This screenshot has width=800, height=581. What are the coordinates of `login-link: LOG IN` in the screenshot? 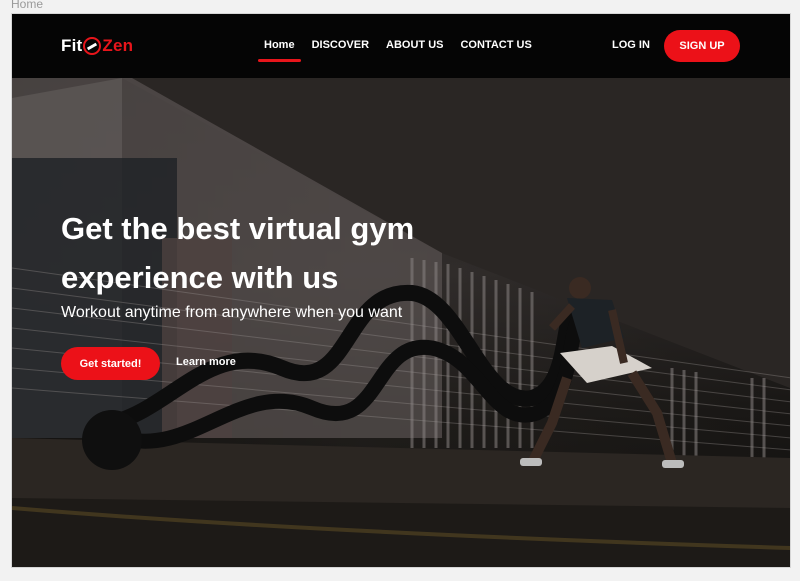 It's located at (631, 45).